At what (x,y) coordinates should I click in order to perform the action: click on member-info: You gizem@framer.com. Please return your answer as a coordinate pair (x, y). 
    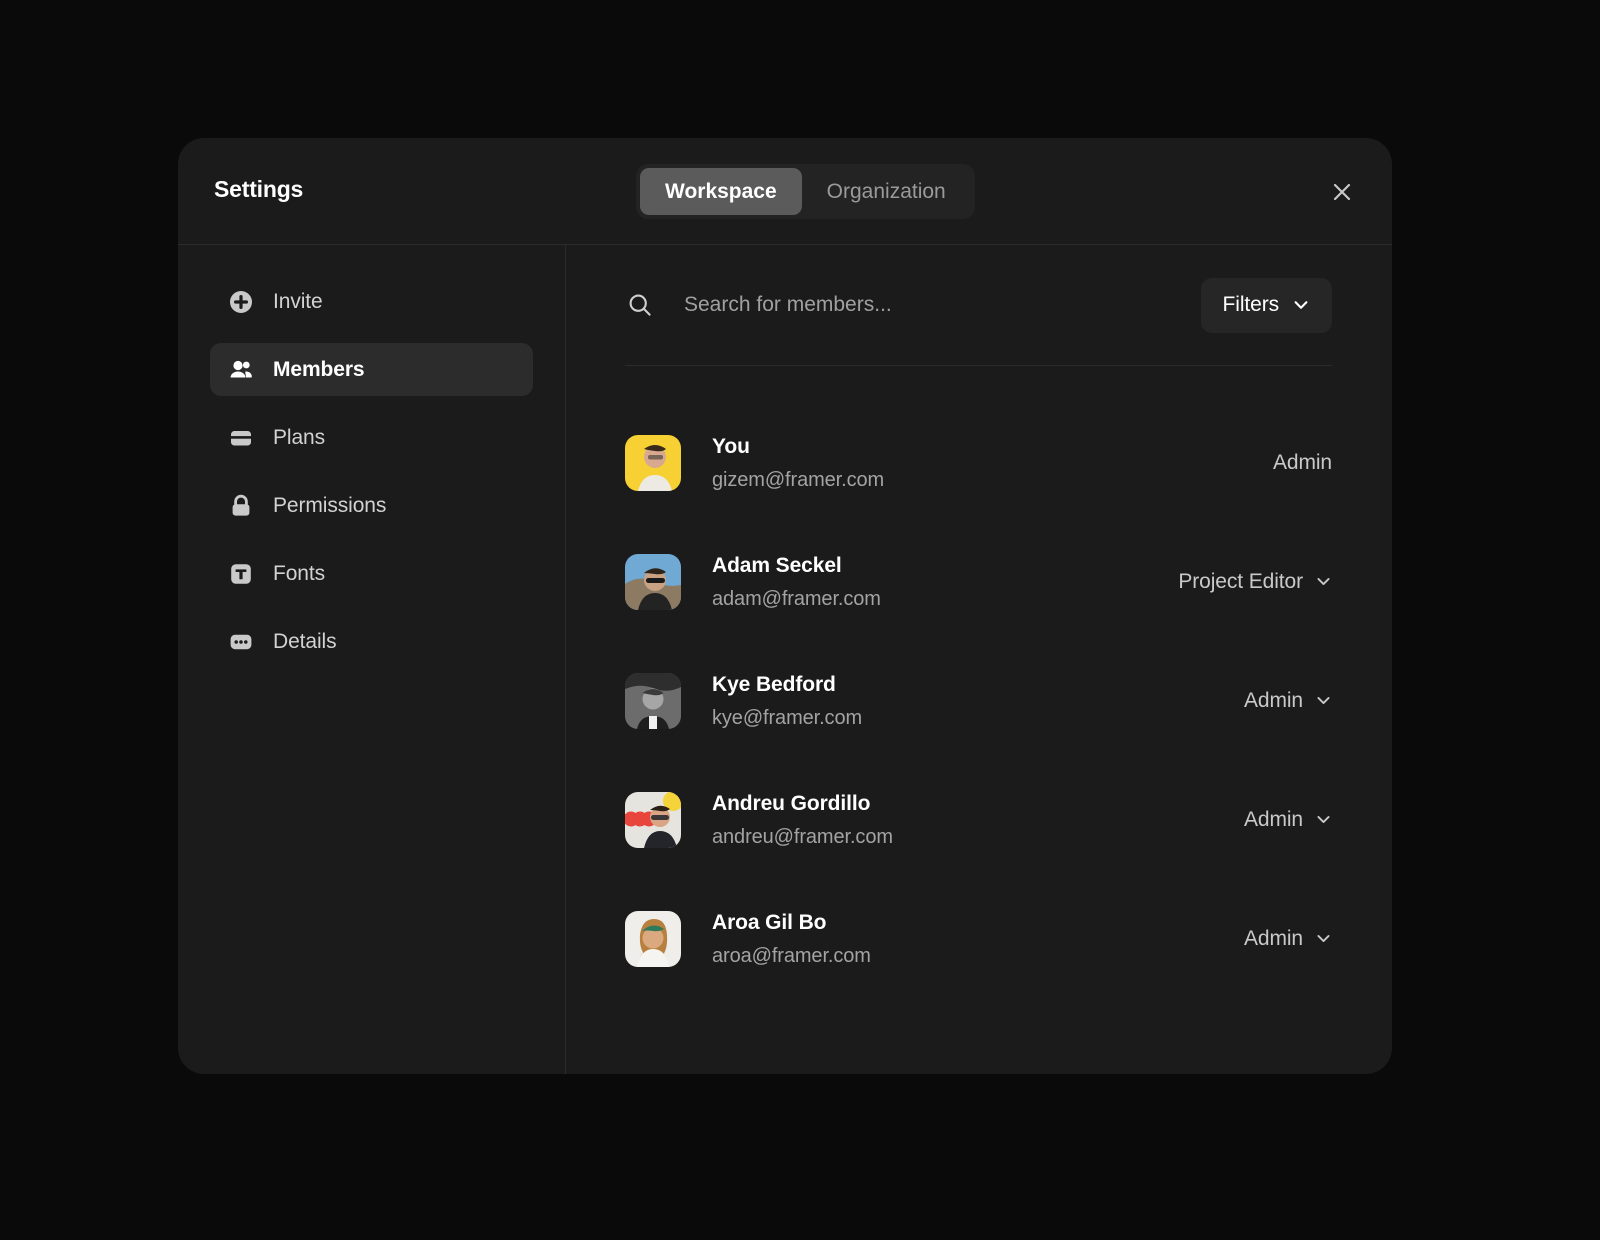
    Looking at the image, I should click on (992, 463).